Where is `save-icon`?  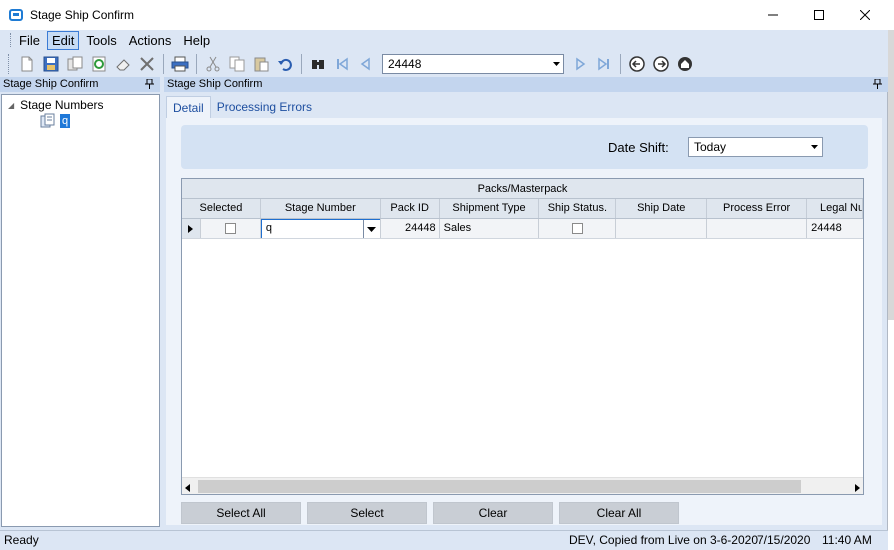 save-icon is located at coordinates (51, 63).